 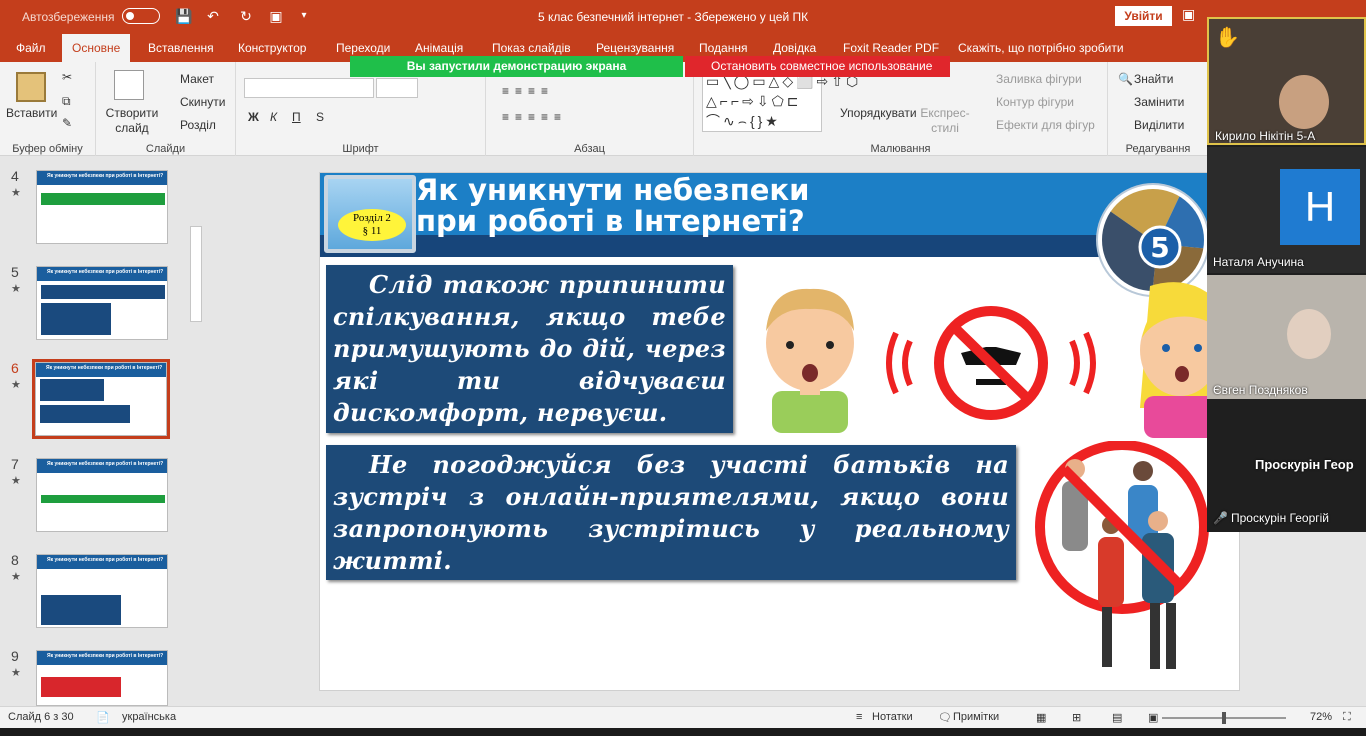 What do you see at coordinates (1153, 79) in the screenshot?
I see `find-button: Знайти` at bounding box center [1153, 79].